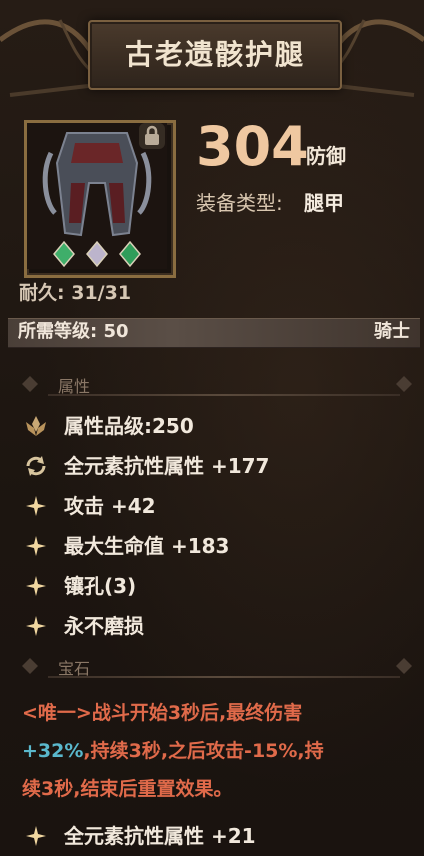  What do you see at coordinates (36, 466) in the screenshot?
I see `cycle-arrows-icon` at bounding box center [36, 466].